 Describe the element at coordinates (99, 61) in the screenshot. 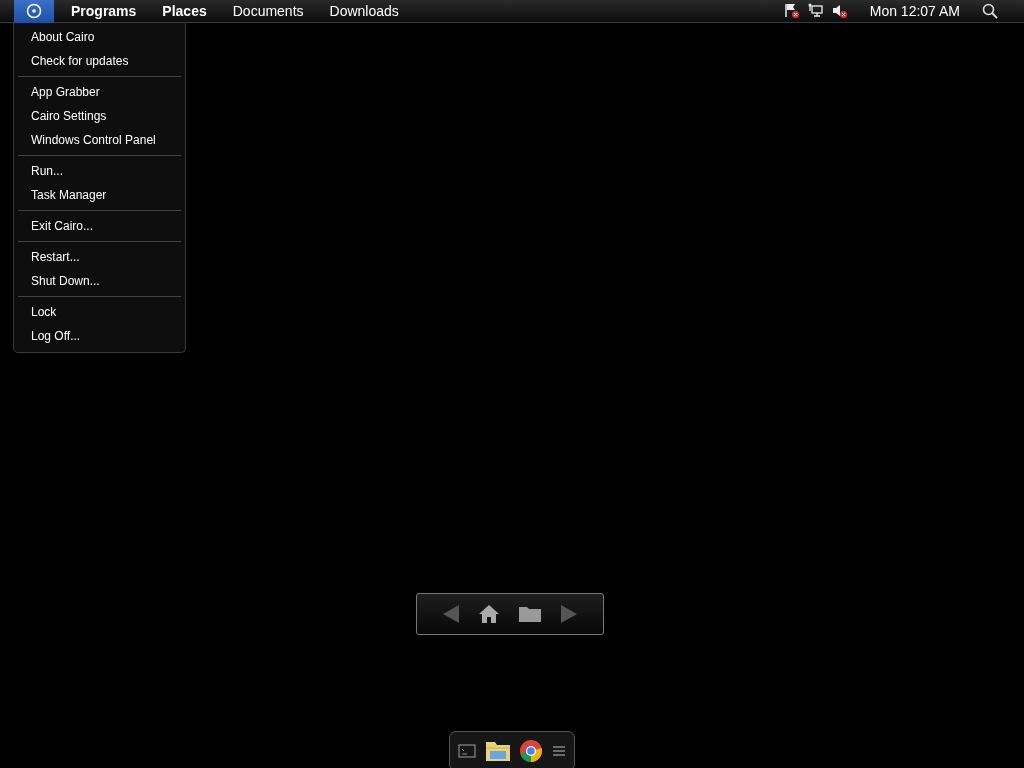

I see `menu-item: Check for updates` at that location.